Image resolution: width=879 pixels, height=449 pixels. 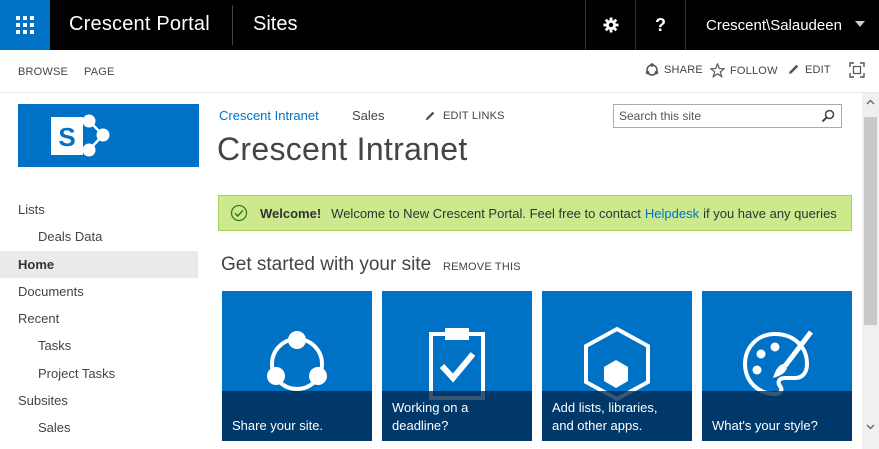 I want to click on nav-item-recent: Recent, so click(x=99, y=318).